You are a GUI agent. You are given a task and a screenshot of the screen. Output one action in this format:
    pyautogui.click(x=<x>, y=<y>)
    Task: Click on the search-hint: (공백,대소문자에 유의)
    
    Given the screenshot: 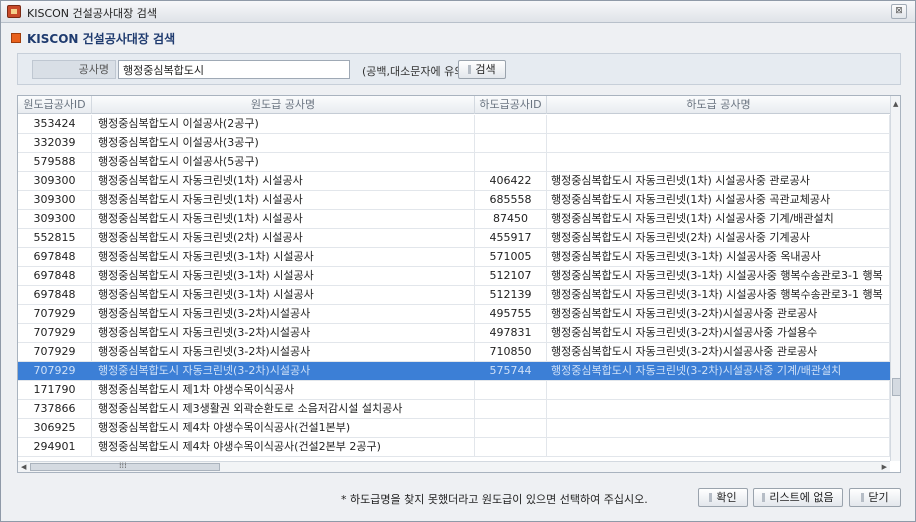 What is the action you would take?
    pyautogui.click(x=415, y=71)
    